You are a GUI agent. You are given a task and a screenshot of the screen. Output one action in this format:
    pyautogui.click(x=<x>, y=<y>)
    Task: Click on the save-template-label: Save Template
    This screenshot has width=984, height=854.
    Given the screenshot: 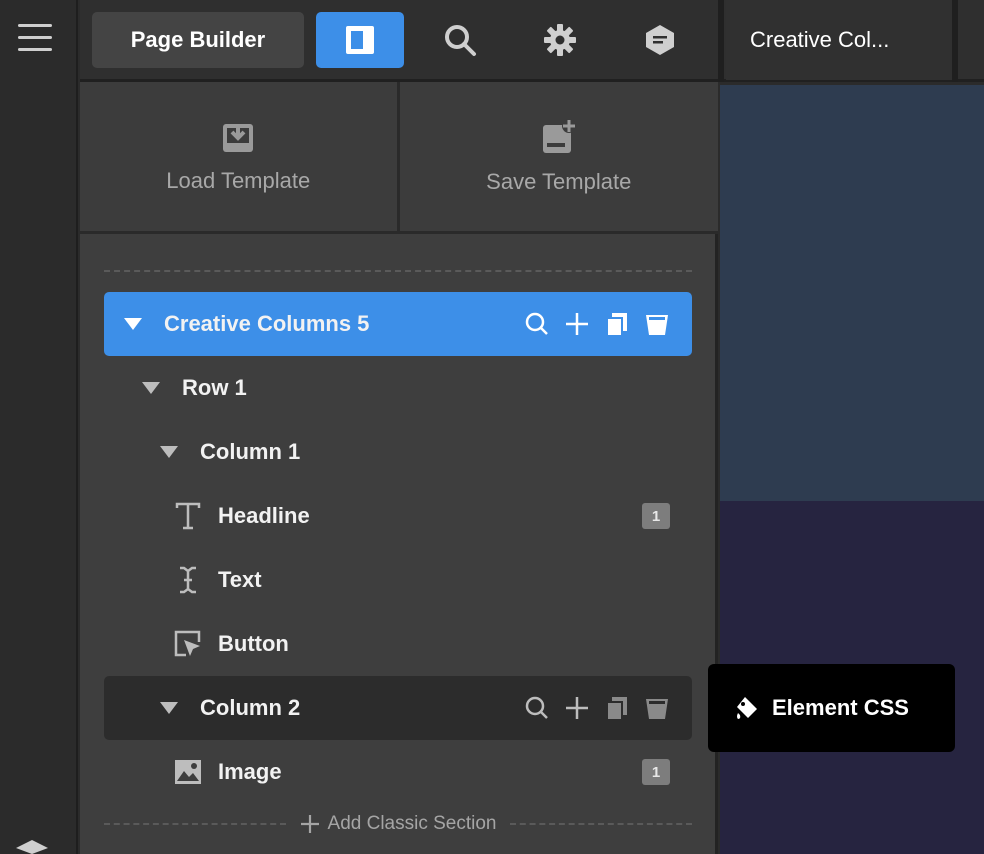 What is the action you would take?
    pyautogui.click(x=559, y=181)
    